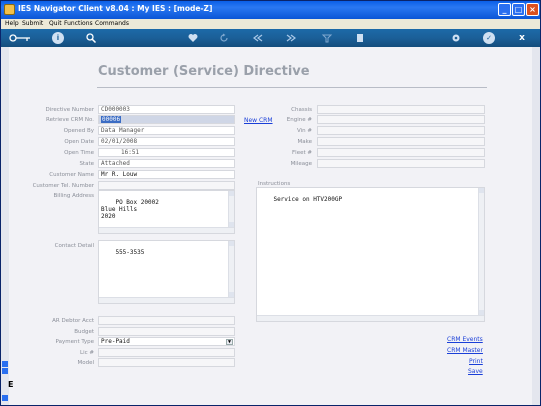 The image size is (541, 406). Describe the element at coordinates (71, 175) in the screenshot. I see `customer-name-label: Customer Name` at that location.